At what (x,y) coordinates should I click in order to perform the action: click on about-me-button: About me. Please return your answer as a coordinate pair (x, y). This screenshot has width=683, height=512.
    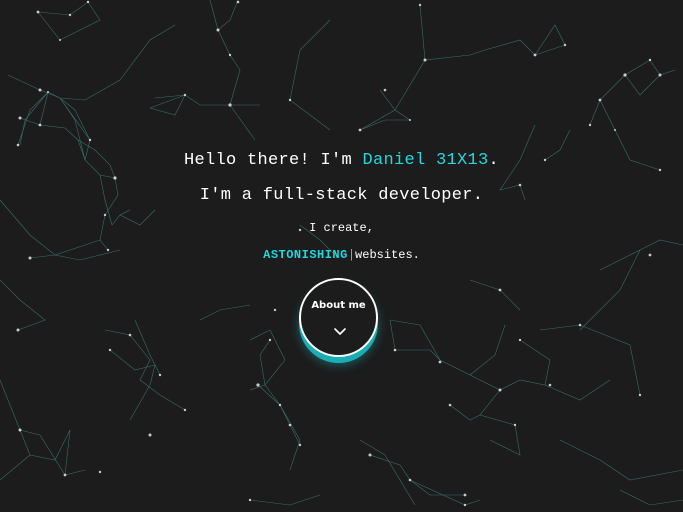
    Looking at the image, I should click on (338, 317).